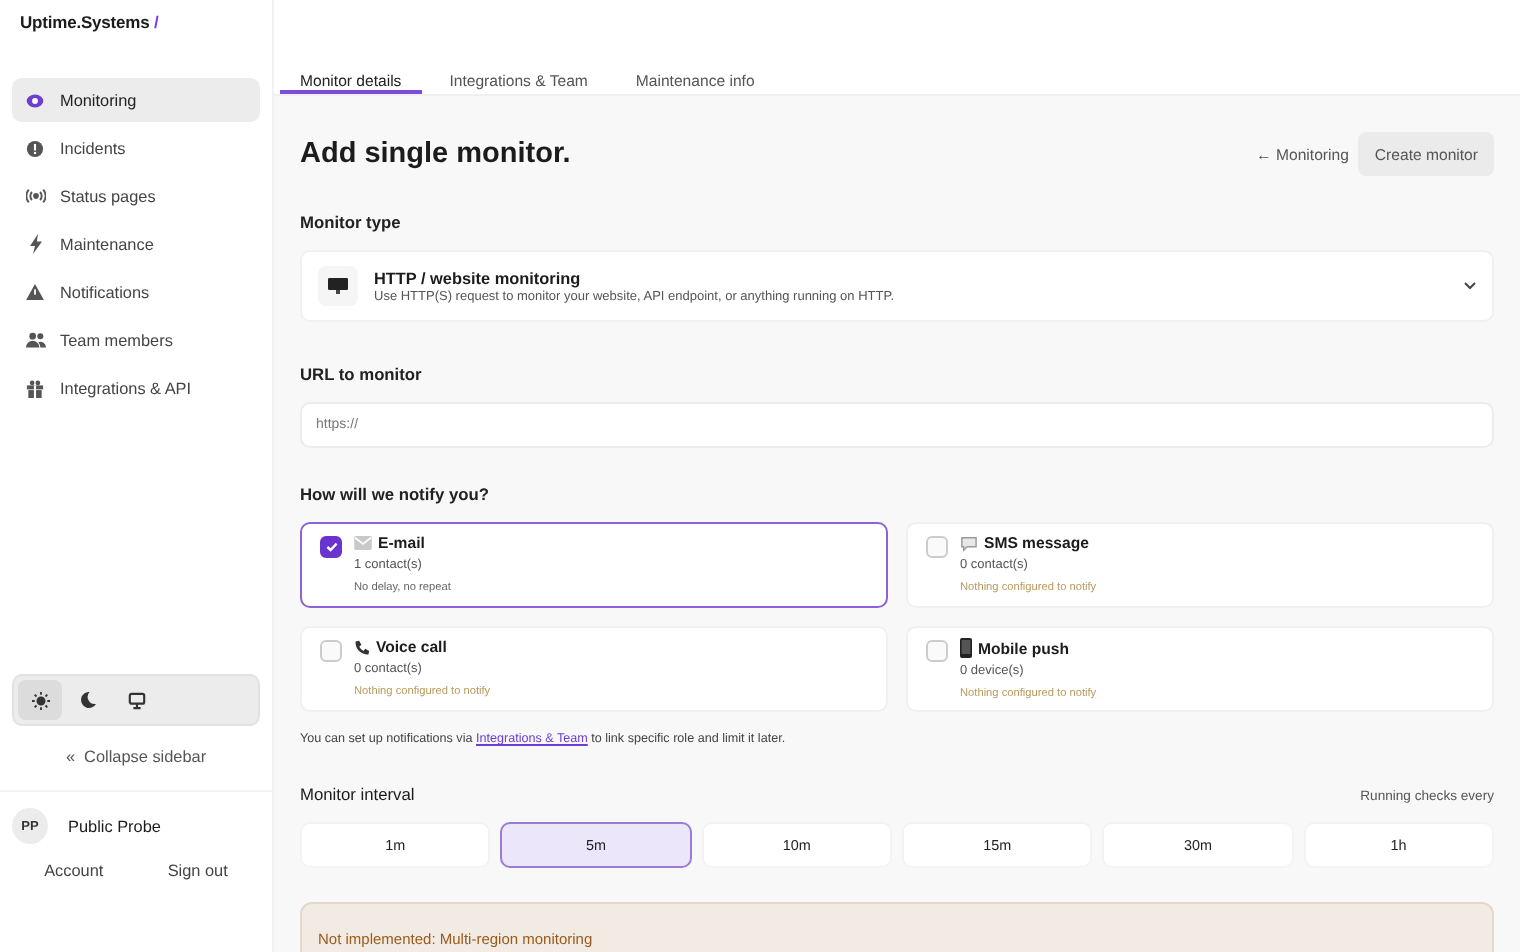  What do you see at coordinates (969, 543) in the screenshot?
I see `speech-bubble-icon` at bounding box center [969, 543].